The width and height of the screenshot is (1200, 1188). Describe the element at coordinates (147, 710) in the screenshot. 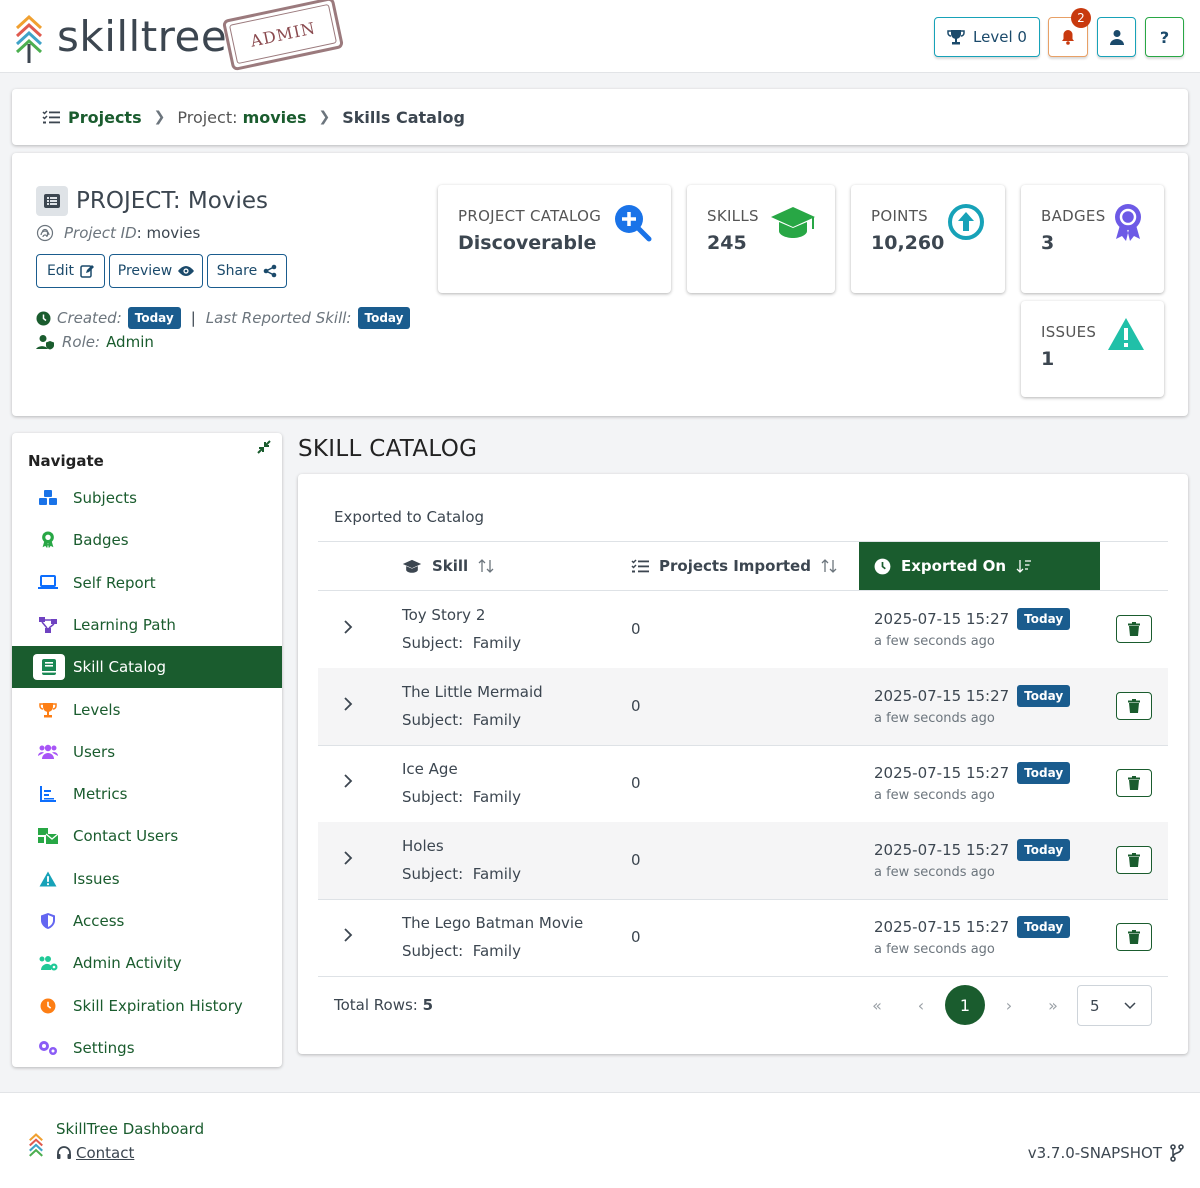

I see `sidebar-item-levels: Levels` at that location.